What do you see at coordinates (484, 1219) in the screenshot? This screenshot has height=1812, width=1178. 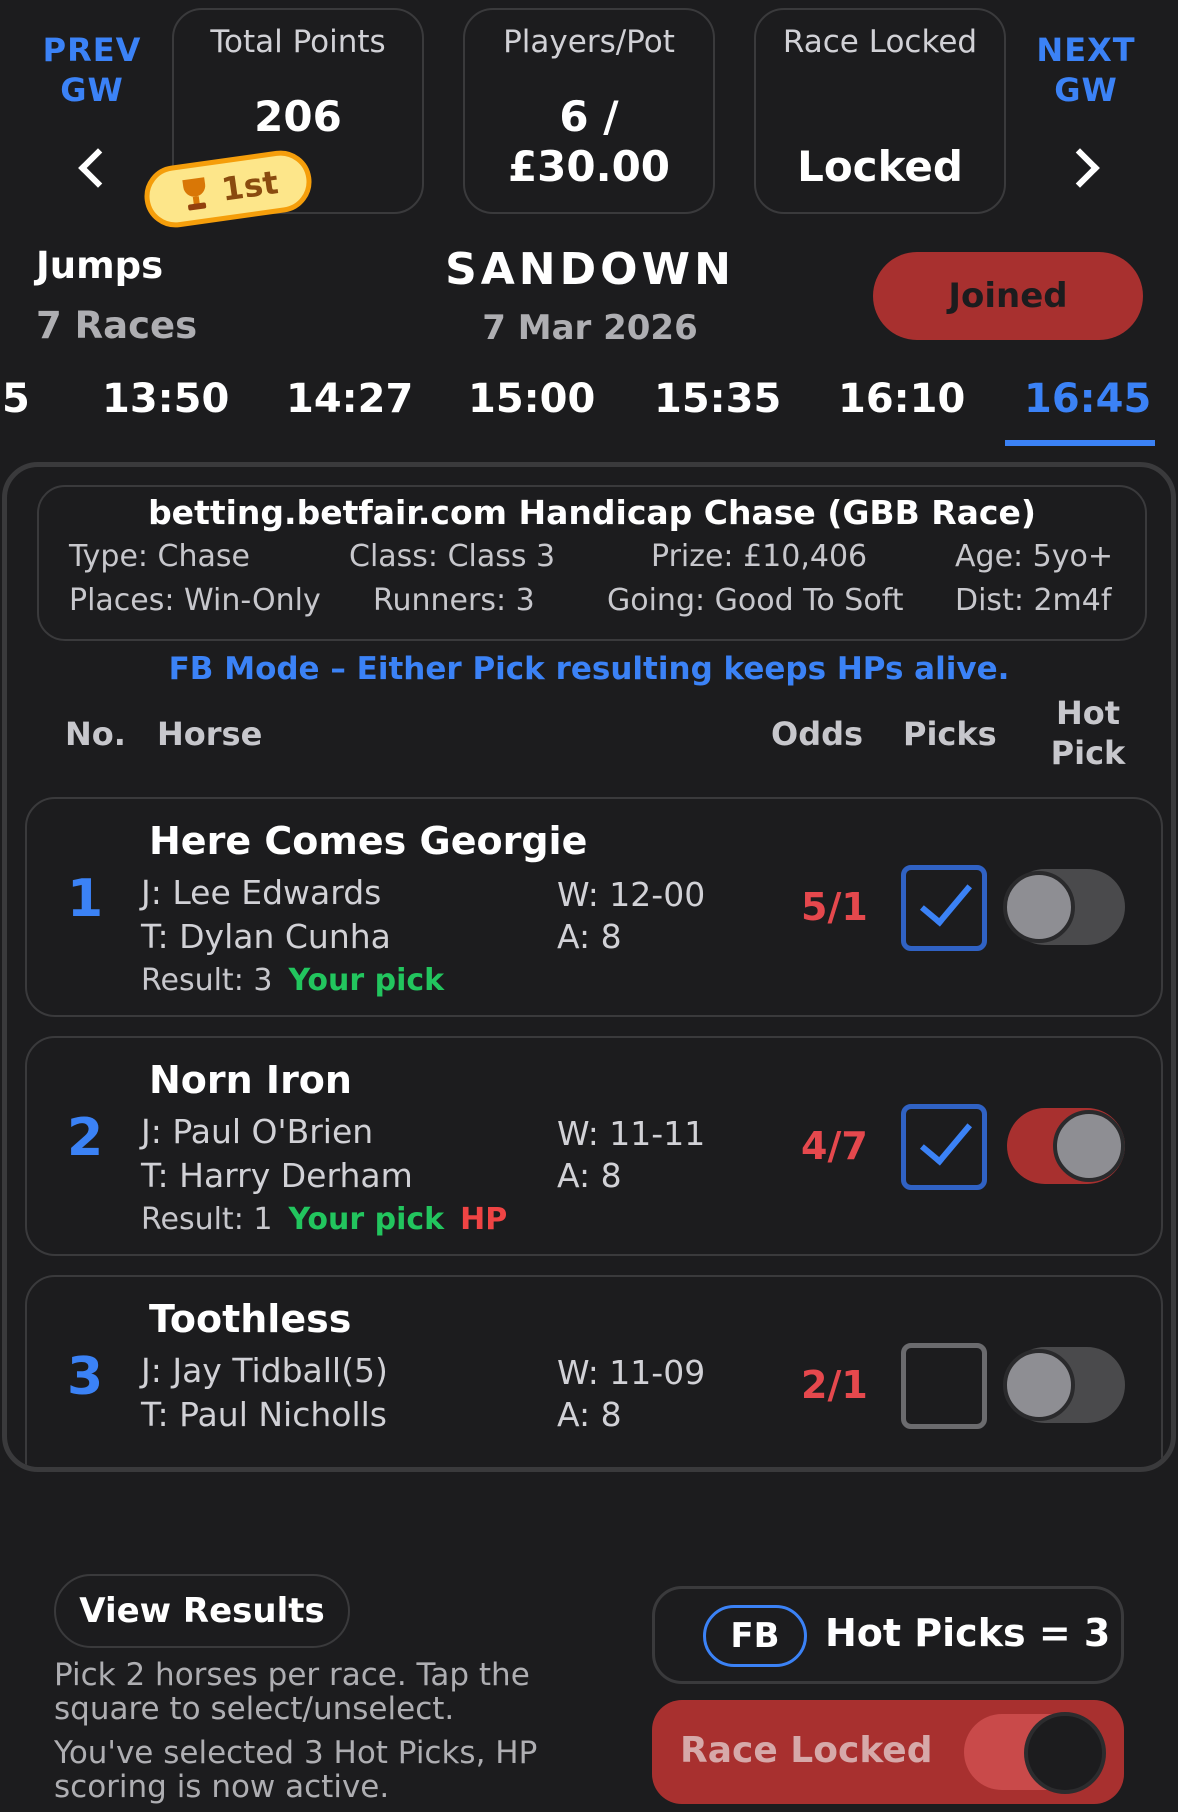 I see `hot-pick-label: HP` at bounding box center [484, 1219].